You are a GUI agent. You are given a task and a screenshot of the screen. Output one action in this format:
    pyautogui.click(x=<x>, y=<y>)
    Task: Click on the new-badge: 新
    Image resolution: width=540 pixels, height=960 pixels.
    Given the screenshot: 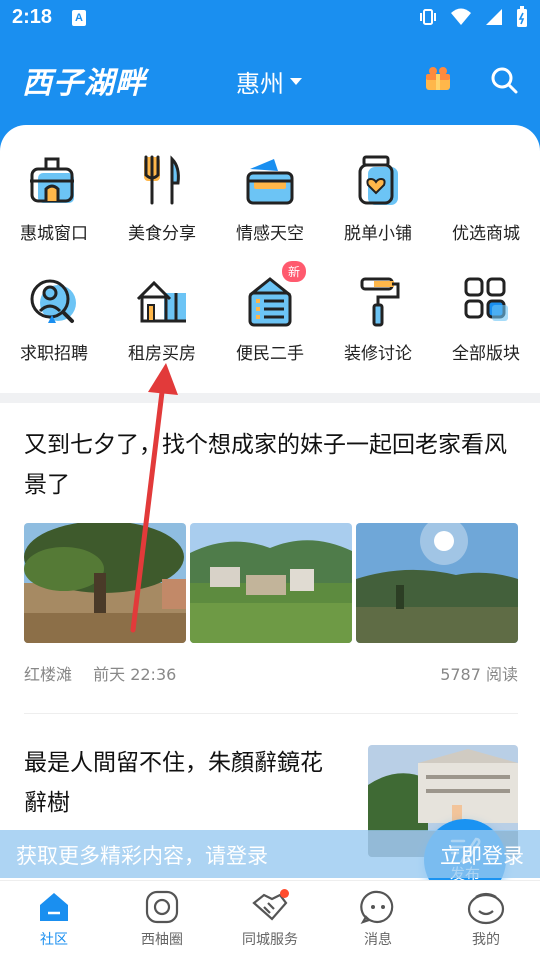 What is the action you would take?
    pyautogui.click(x=294, y=271)
    